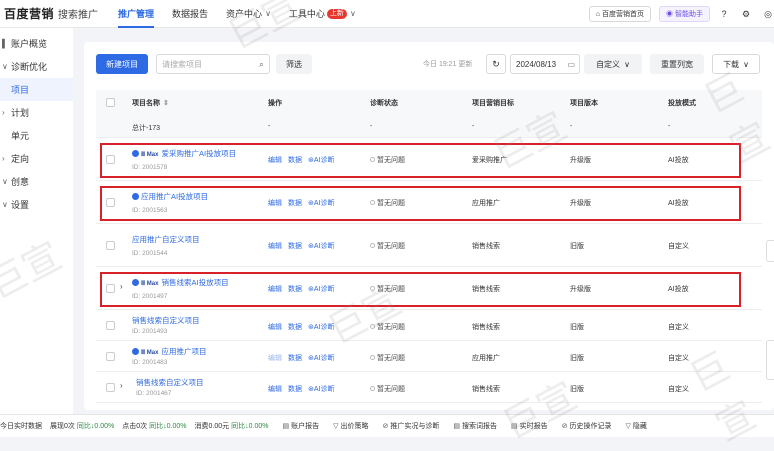 The image size is (774, 451). I want to click on assistant-button: ◉ 智能助手, so click(684, 14).